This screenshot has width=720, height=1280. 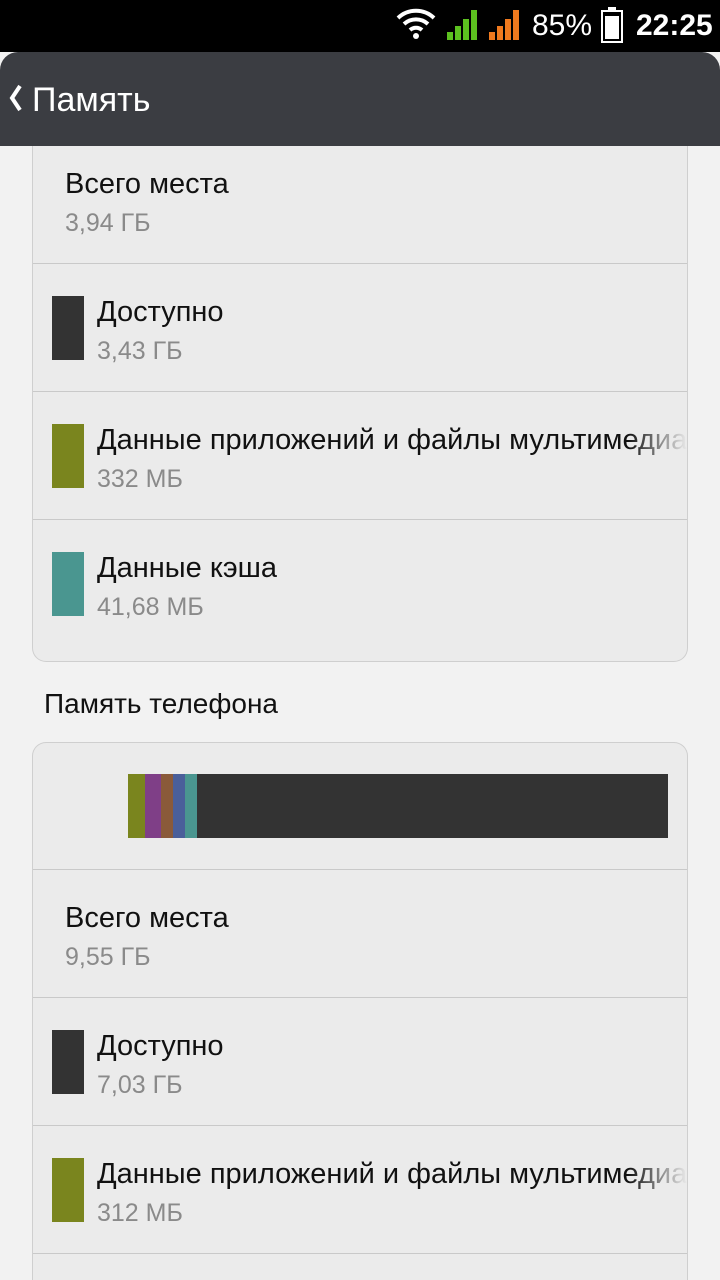 I want to click on usage-bar-row, so click(x=360, y=806).